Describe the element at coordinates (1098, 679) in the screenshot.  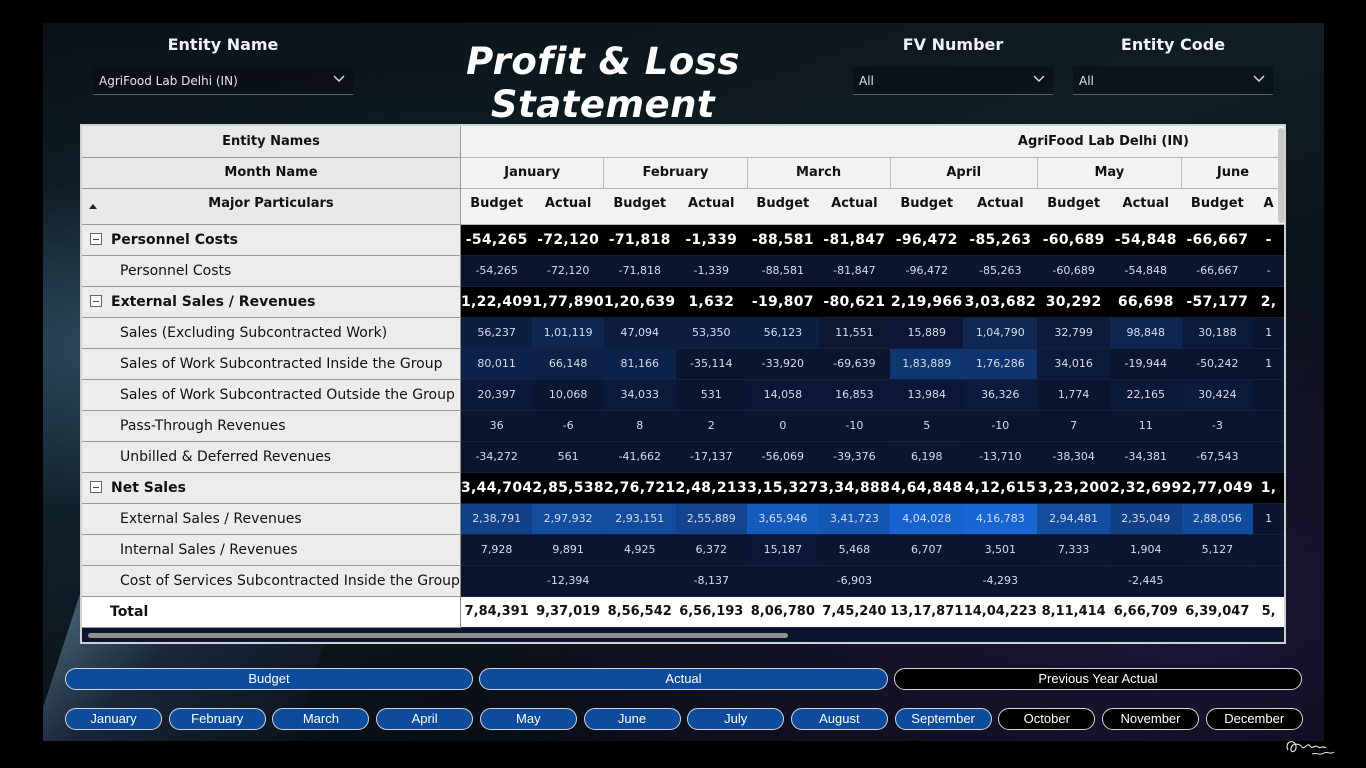
I see `measure-button: Previous Year Actual` at that location.